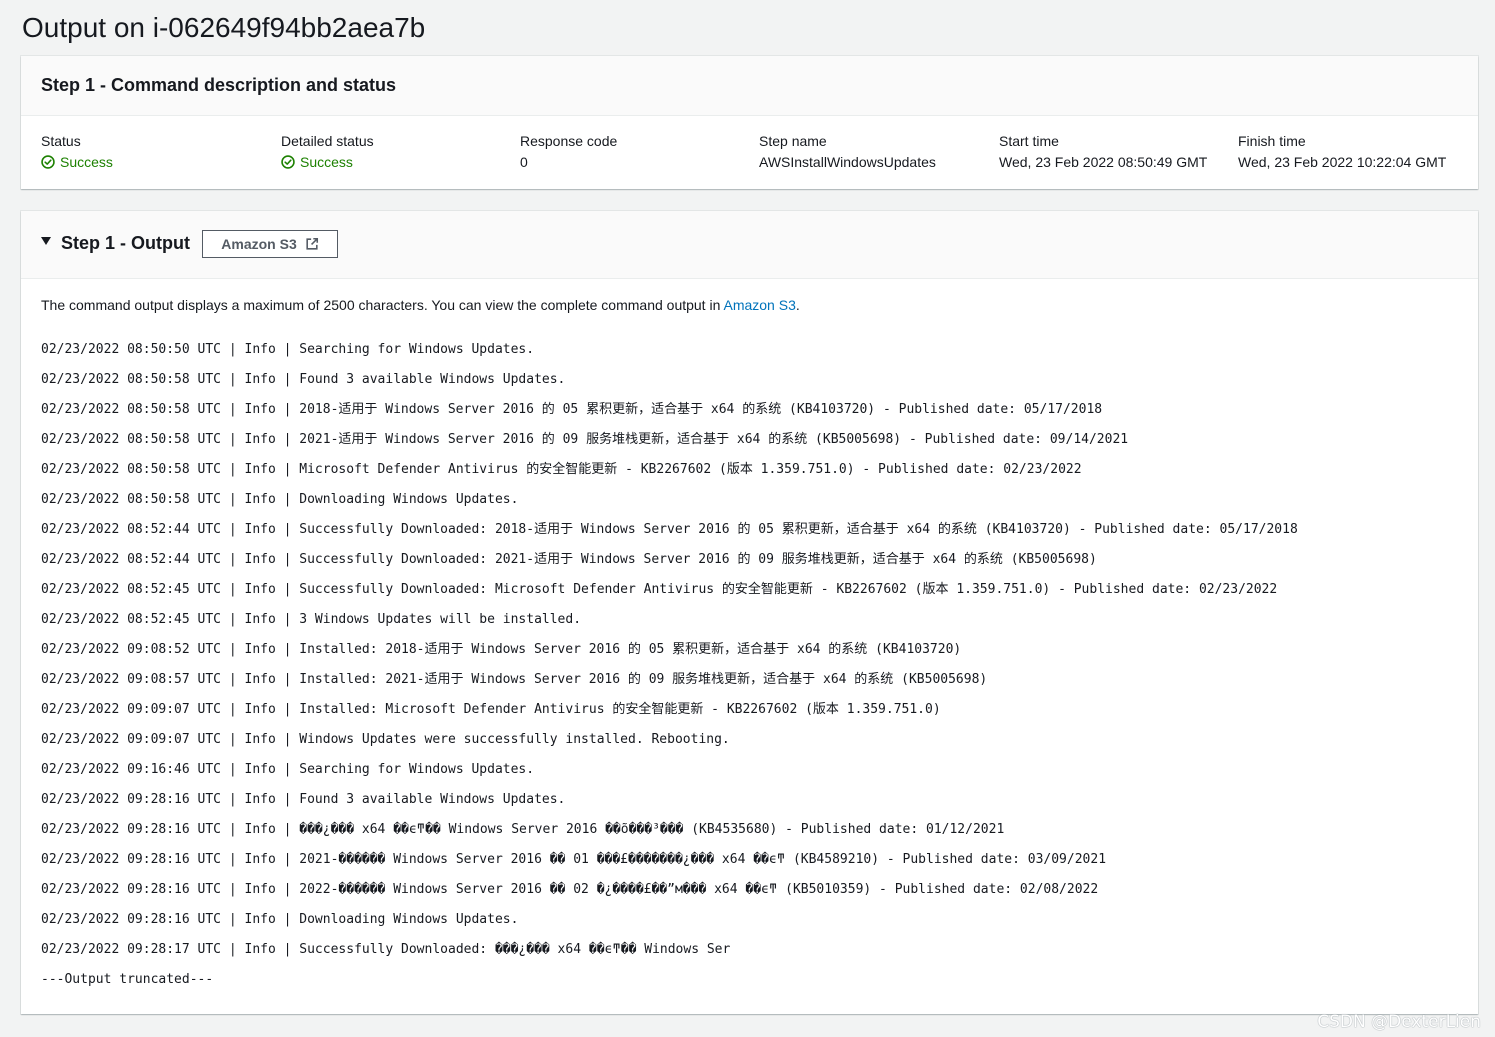 The image size is (1495, 1037). I want to click on status-value: Success, so click(77, 162).